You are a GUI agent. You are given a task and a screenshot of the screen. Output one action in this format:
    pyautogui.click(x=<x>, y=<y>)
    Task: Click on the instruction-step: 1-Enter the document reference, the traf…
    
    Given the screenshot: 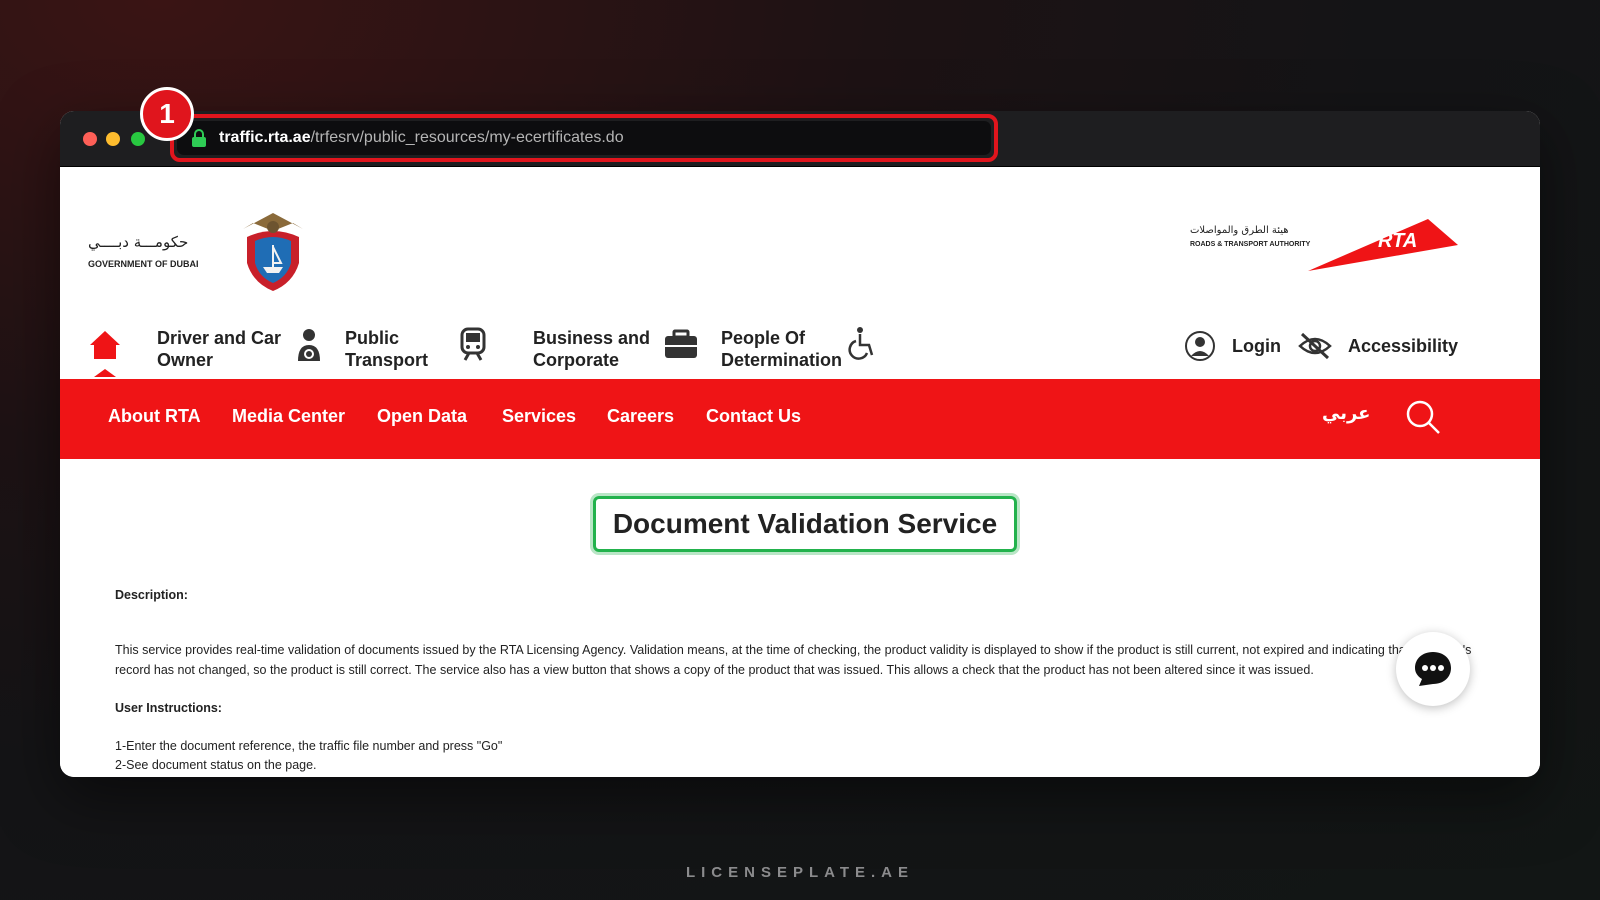 What is the action you would take?
    pyautogui.click(x=309, y=746)
    